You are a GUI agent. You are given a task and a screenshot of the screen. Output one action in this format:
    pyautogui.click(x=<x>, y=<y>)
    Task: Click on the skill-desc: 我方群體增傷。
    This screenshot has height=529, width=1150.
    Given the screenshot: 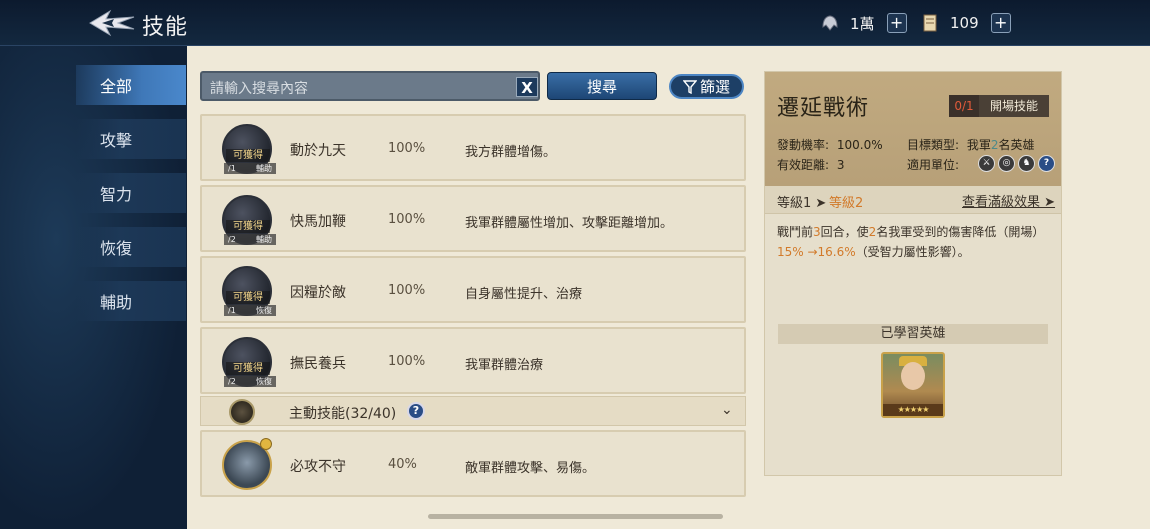 What is the action you would take?
    pyautogui.click(x=511, y=152)
    